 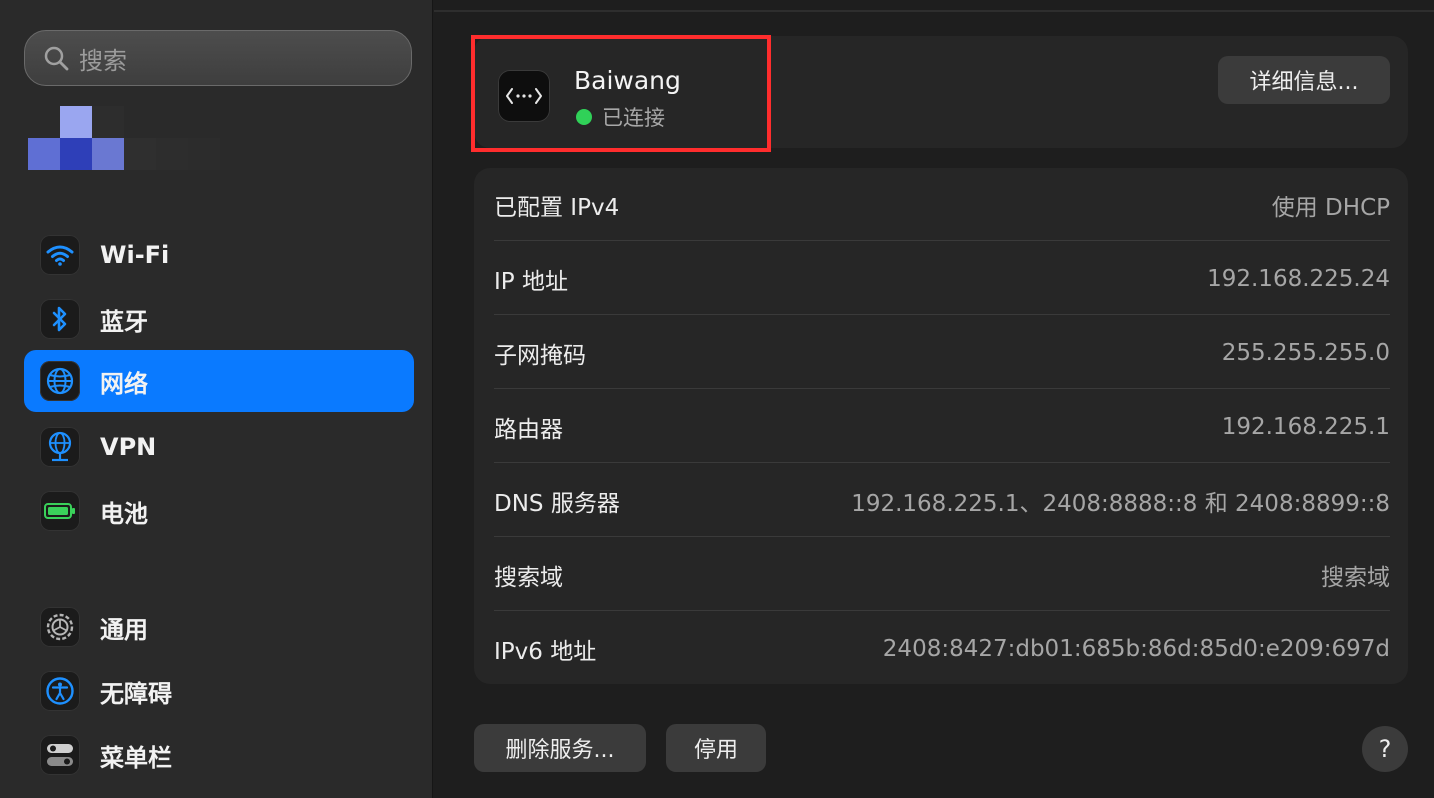 What do you see at coordinates (528, 578) in the screenshot?
I see `row-key: 搜索域` at bounding box center [528, 578].